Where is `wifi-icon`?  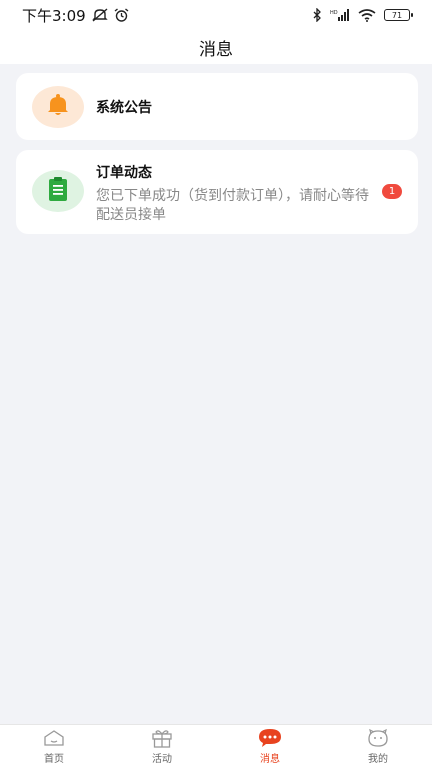 wifi-icon is located at coordinates (367, 15).